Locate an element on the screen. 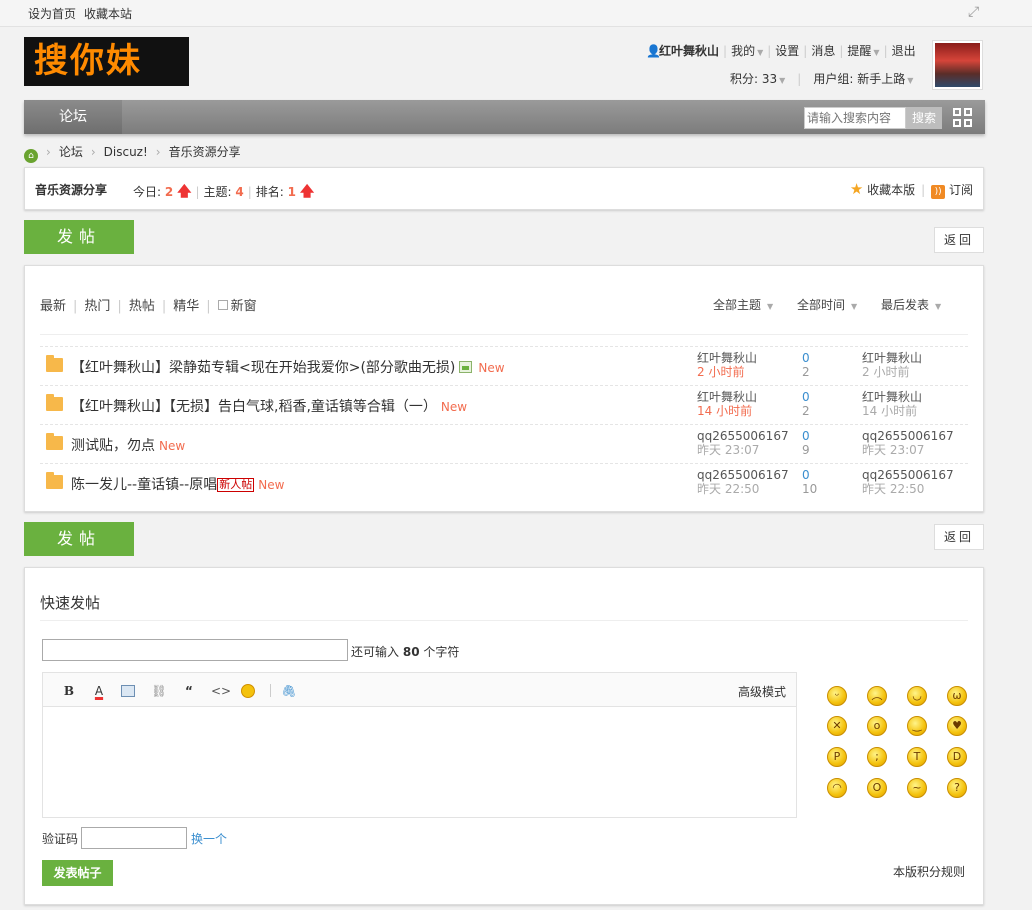 Image resolution: width=1032 pixels, height=910 pixels. grin-icon: ◡ is located at coordinates (917, 696).